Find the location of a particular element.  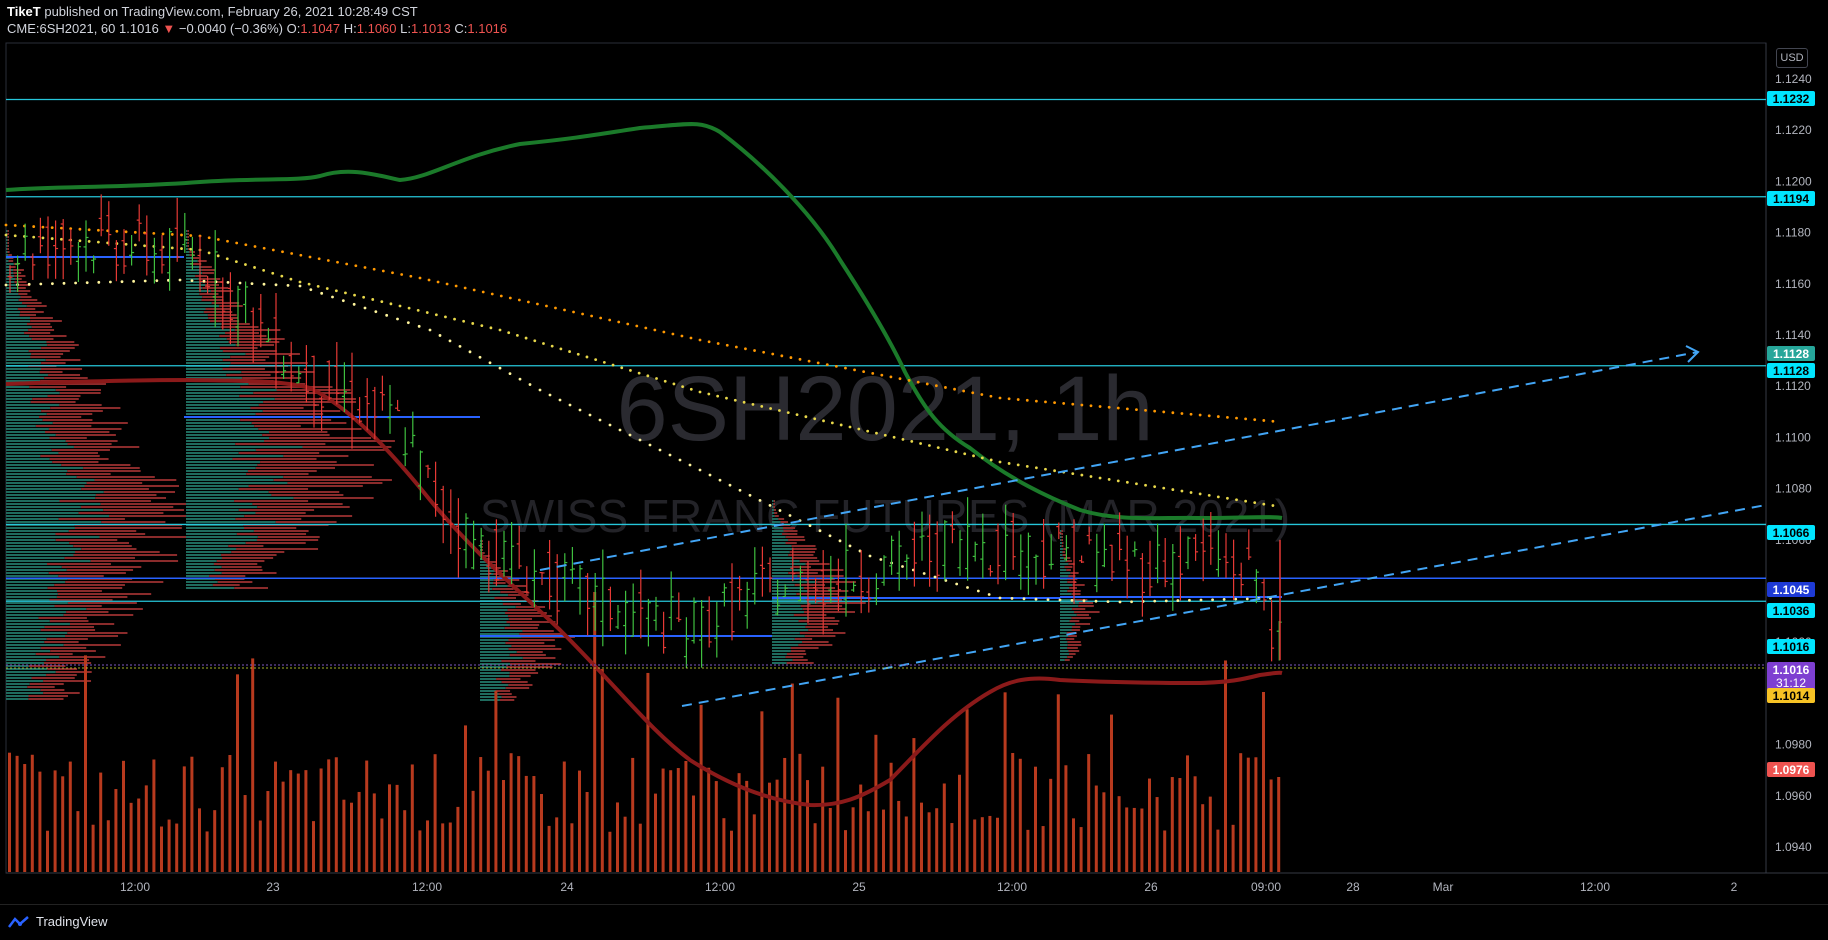

price-label: 1.1016 is located at coordinates (1791, 670).